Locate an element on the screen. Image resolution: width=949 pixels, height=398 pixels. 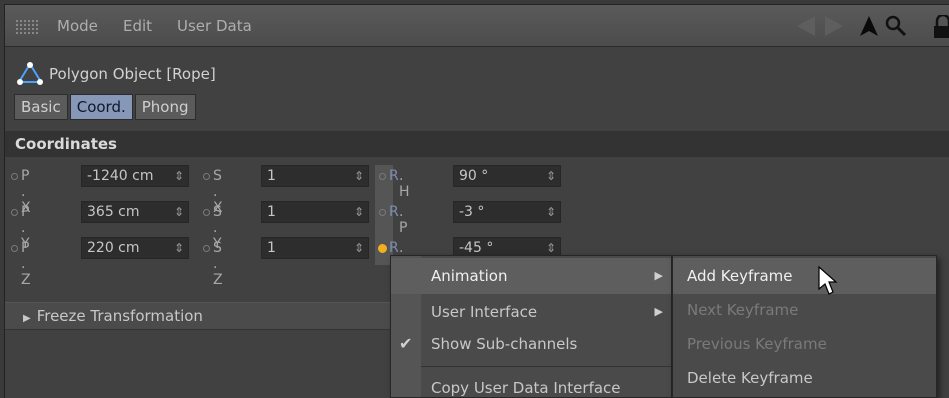
menu-item-user-interface: User Interface ▶ is located at coordinates (531, 312).